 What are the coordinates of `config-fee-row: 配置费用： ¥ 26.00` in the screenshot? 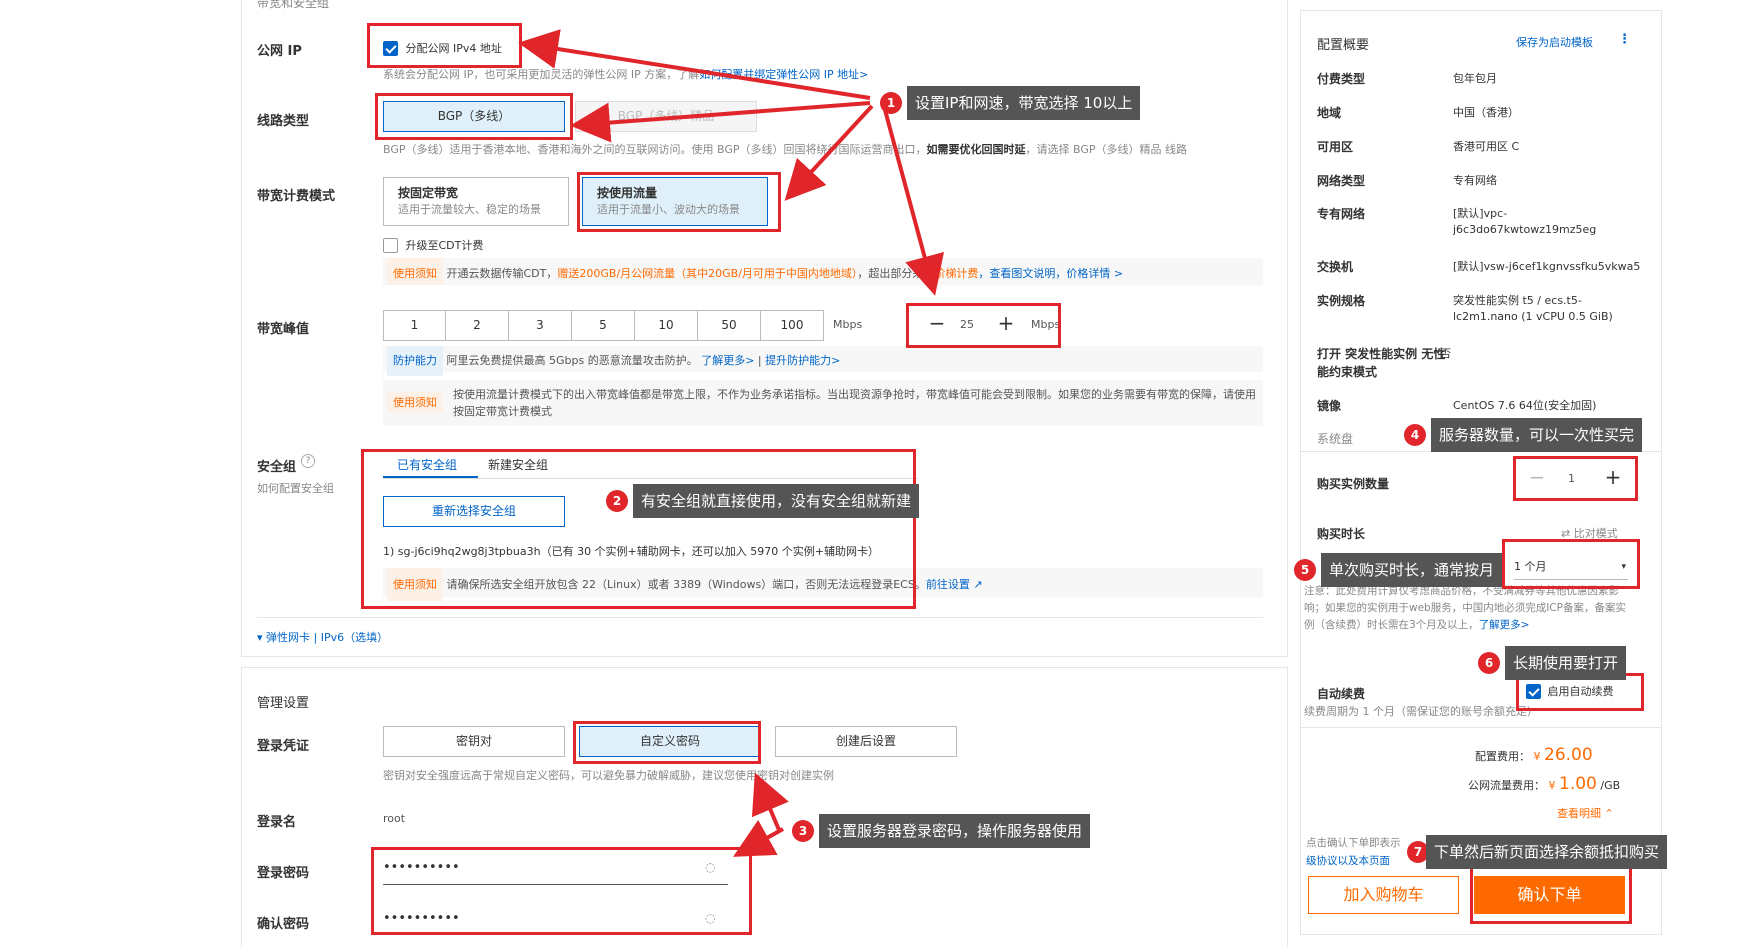 It's located at (1534, 755).